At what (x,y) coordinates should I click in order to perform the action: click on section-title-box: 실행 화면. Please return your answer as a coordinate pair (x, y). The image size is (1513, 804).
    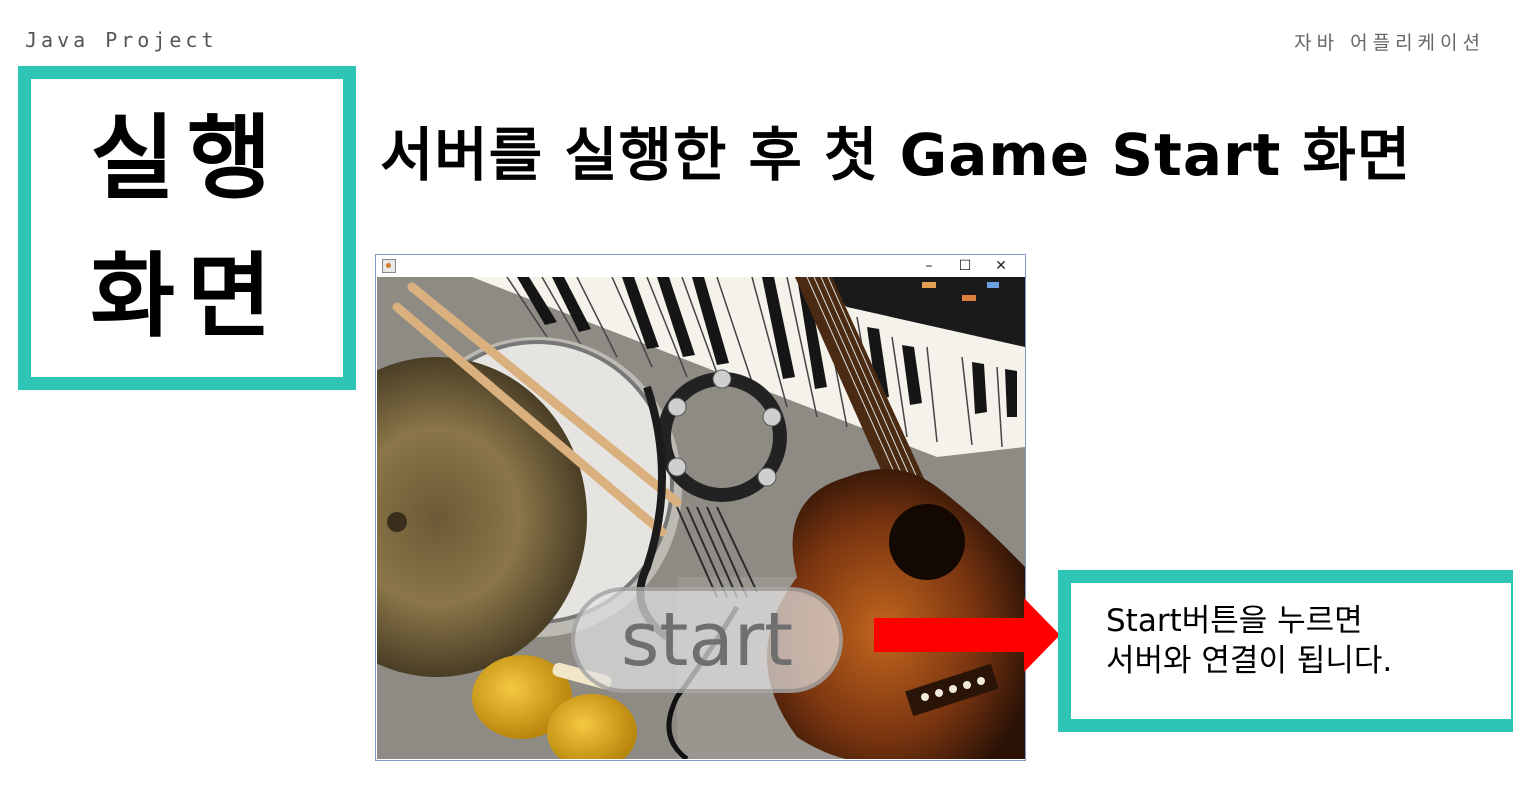
    Looking at the image, I should click on (187, 228).